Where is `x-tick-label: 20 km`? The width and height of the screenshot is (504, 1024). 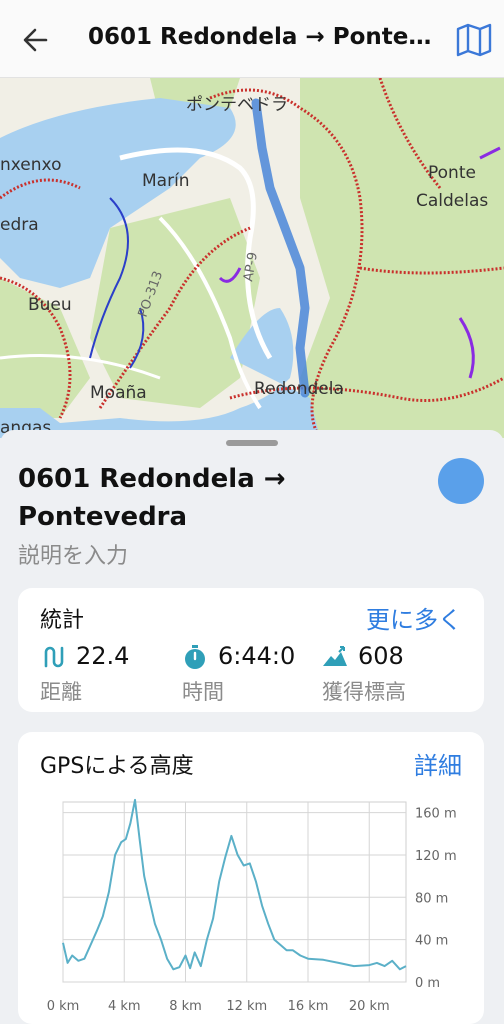
x-tick-label: 20 km is located at coordinates (369, 1006).